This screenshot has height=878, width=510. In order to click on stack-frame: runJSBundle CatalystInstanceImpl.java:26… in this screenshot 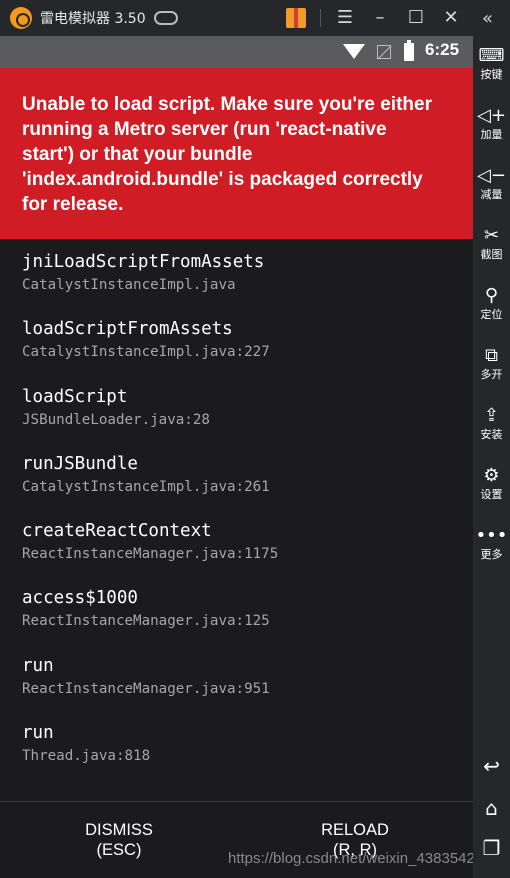, I will do `click(247, 485)`.